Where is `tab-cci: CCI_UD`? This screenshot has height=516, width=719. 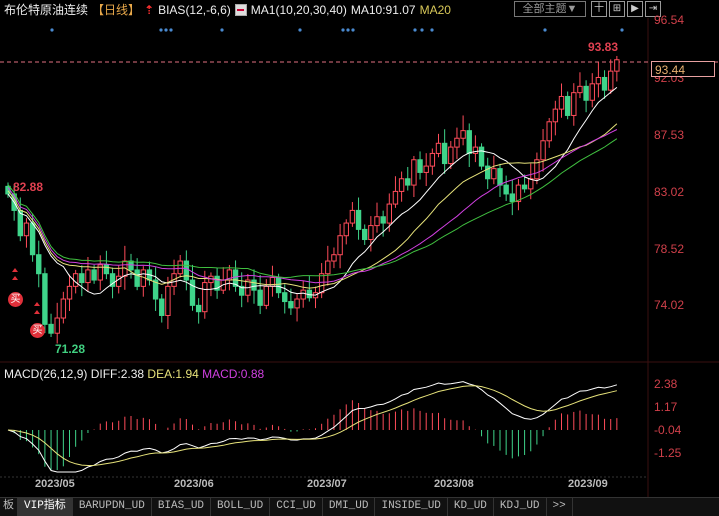 tab-cci: CCI_UD is located at coordinates (296, 507).